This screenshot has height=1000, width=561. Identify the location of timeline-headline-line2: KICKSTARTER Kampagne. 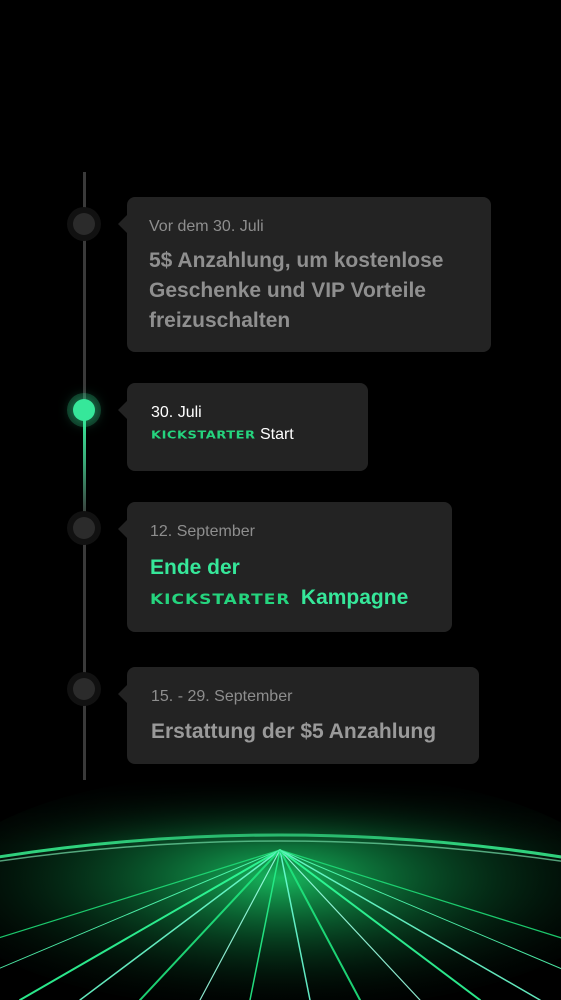
(289, 599).